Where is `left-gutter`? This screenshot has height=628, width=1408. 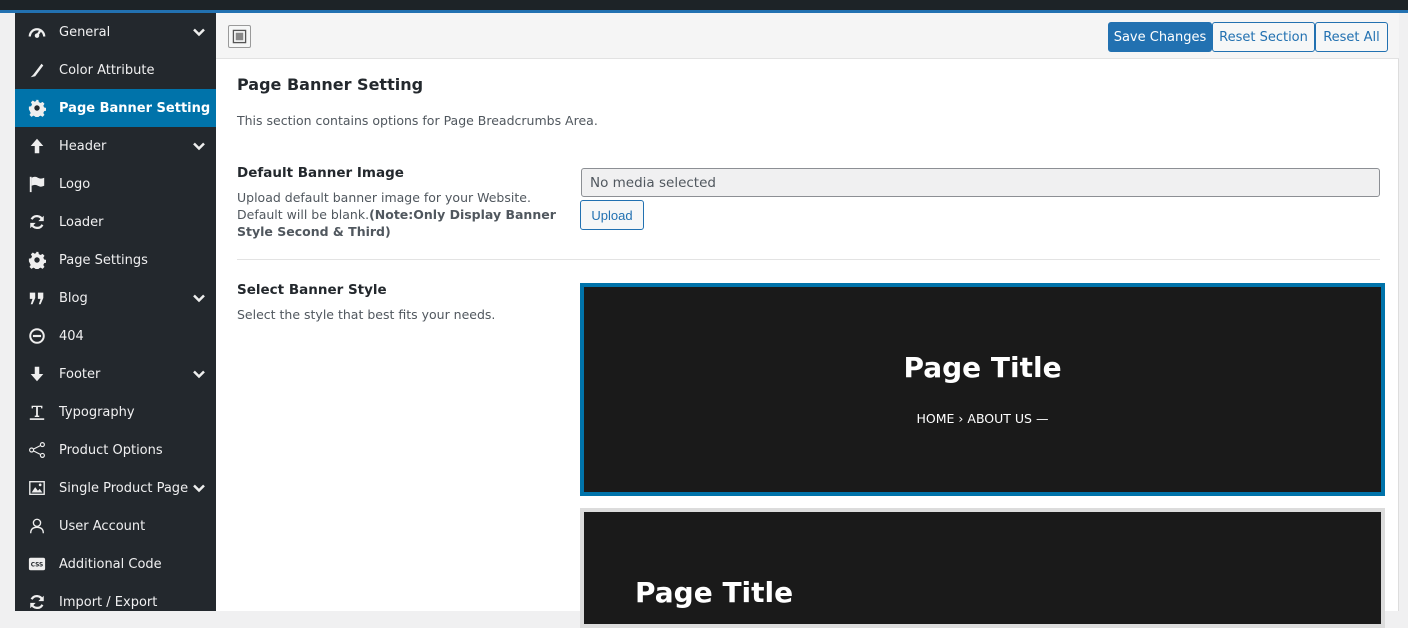 left-gutter is located at coordinates (7, 312).